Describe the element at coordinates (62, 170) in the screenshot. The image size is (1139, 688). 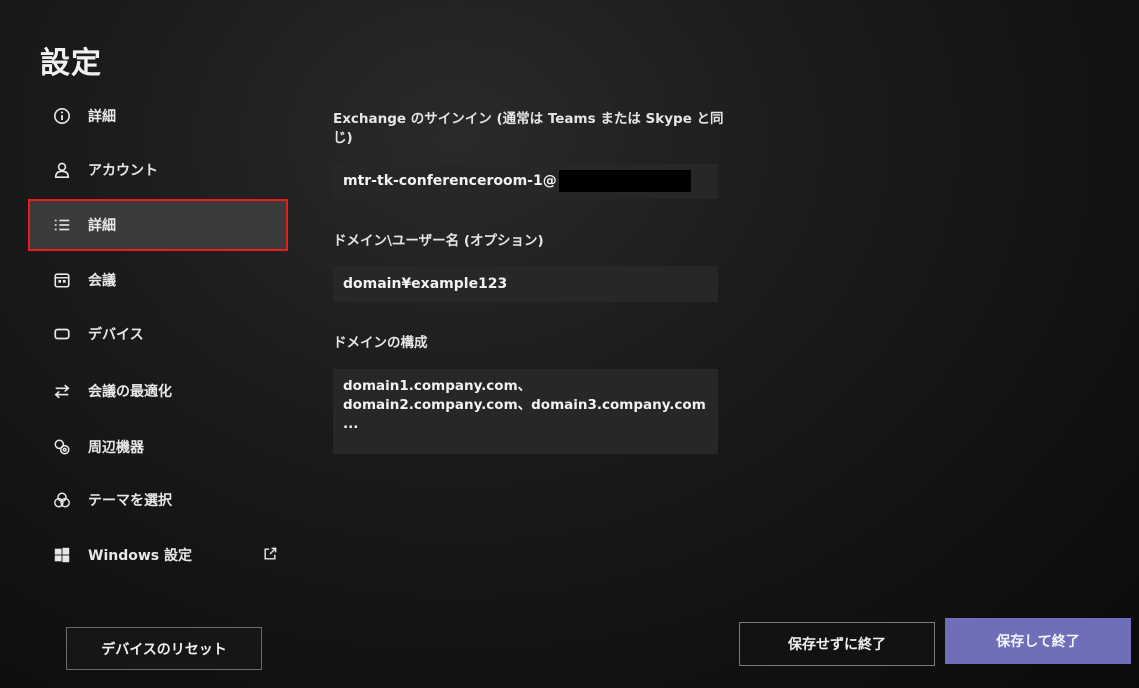
I see `person-icon` at that location.